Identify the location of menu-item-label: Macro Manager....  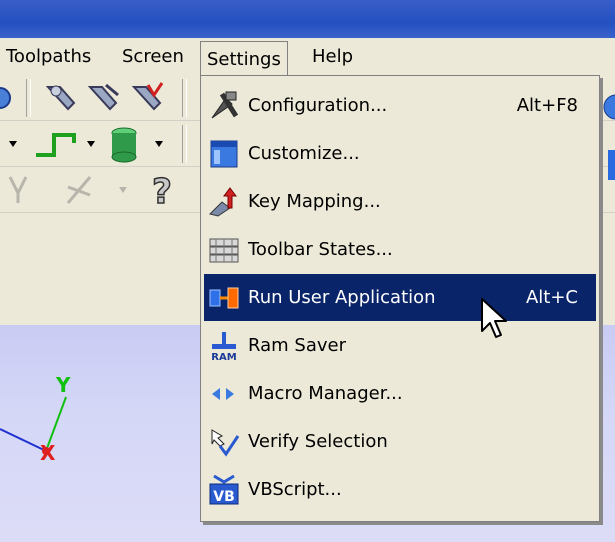
(325, 393).